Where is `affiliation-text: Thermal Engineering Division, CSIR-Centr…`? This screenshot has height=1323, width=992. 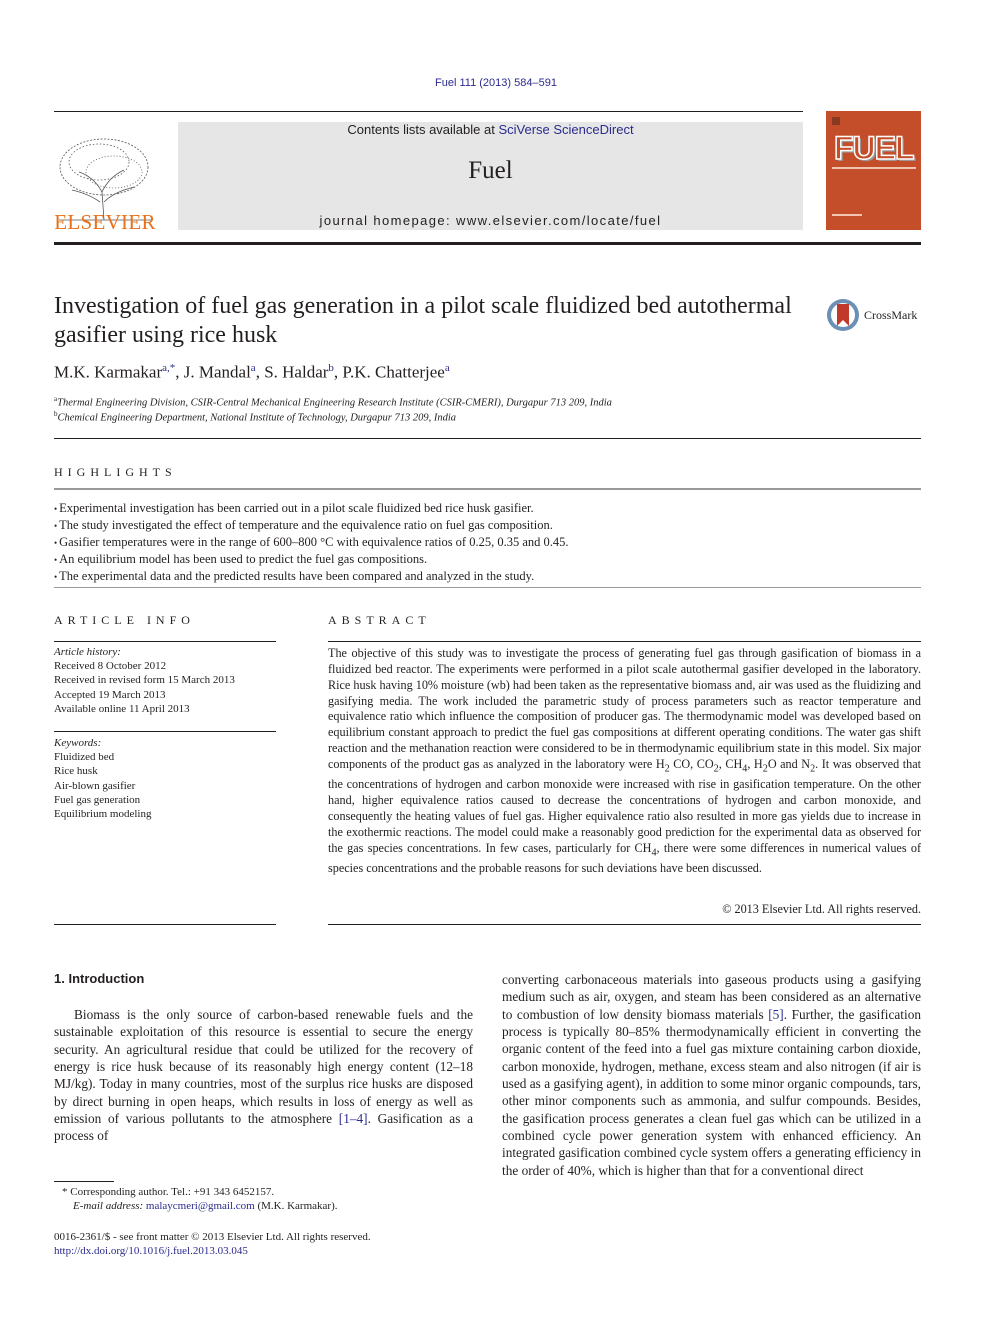 affiliation-text: Thermal Engineering Division, CSIR-Centr… is located at coordinates (334, 403).